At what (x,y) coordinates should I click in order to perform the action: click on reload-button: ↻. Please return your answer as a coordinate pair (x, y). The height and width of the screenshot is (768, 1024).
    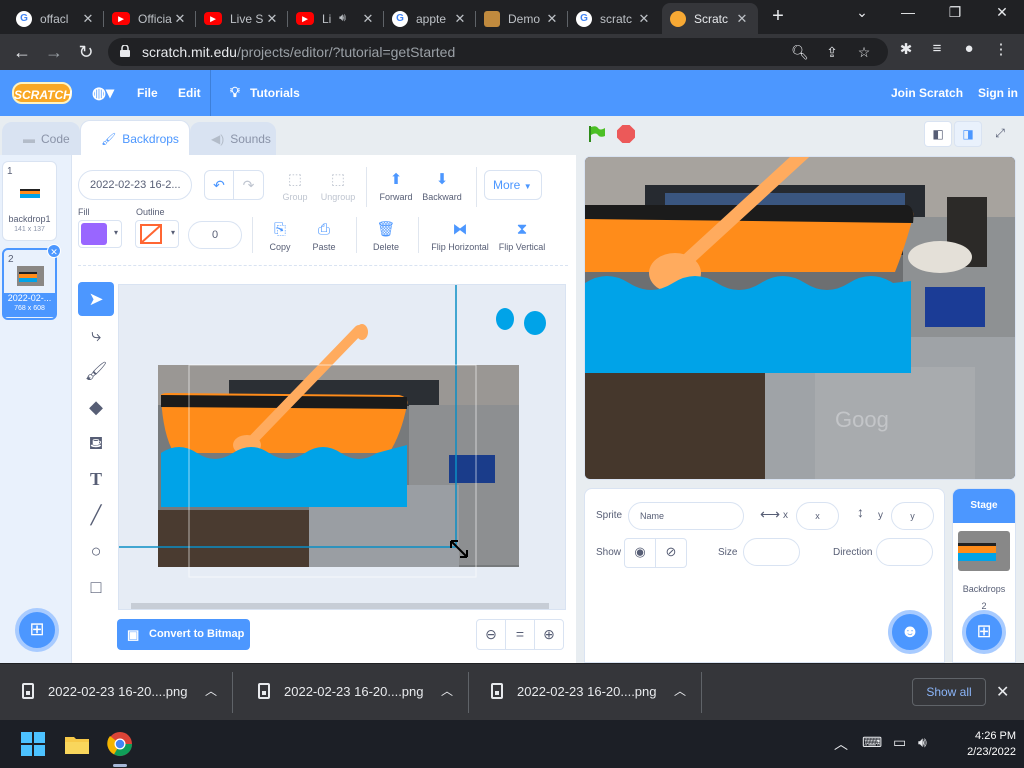
    Looking at the image, I should click on (86, 52).